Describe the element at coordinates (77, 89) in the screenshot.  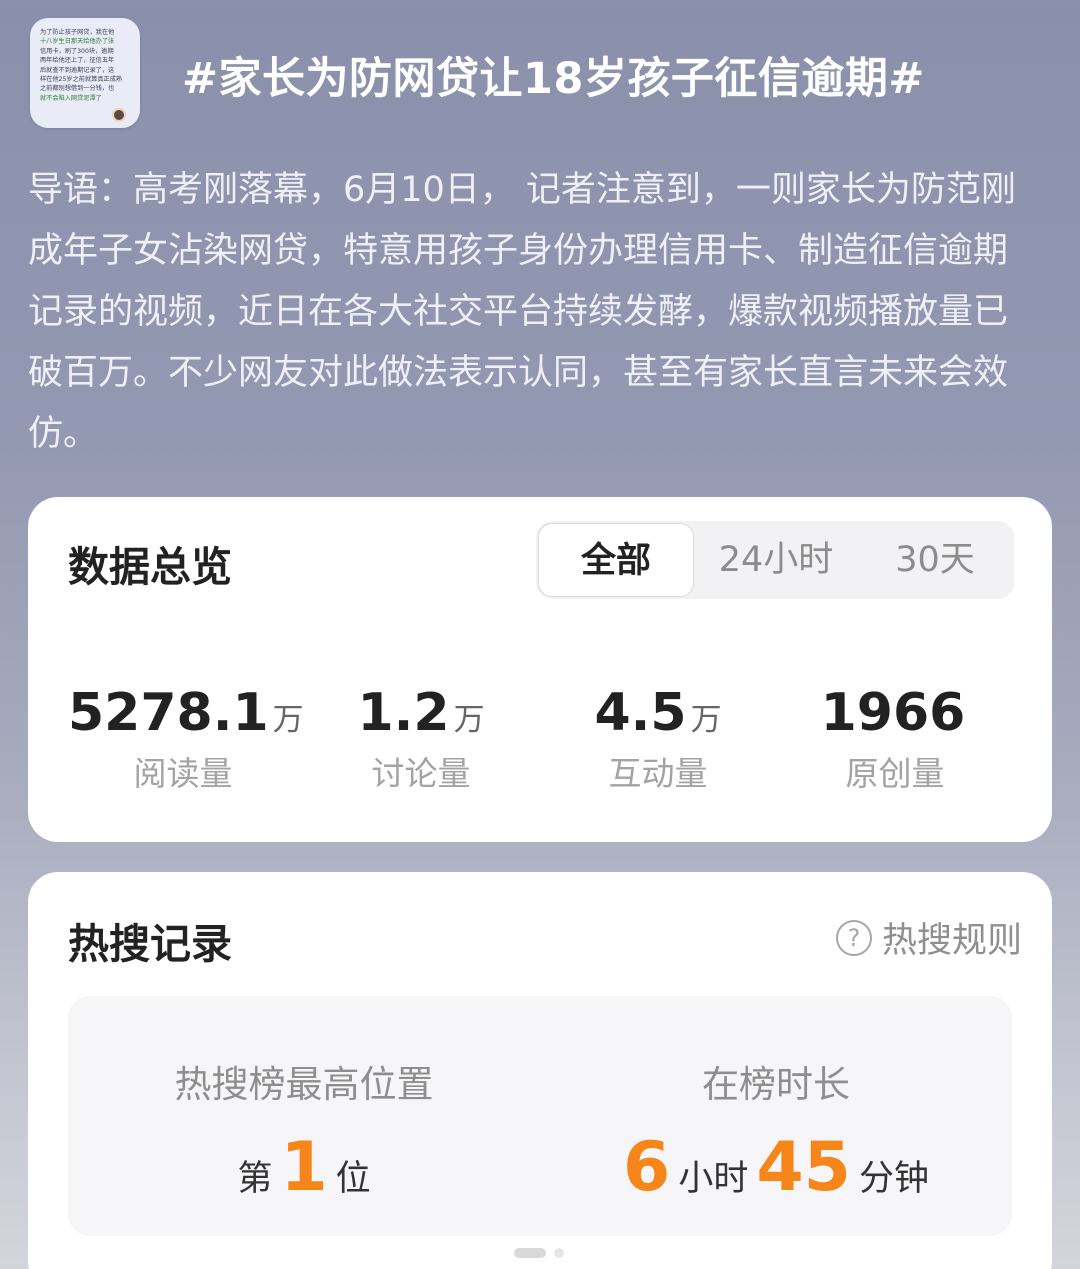
I see `thumbnail-line: 之前都别想借到一分钱，也` at that location.